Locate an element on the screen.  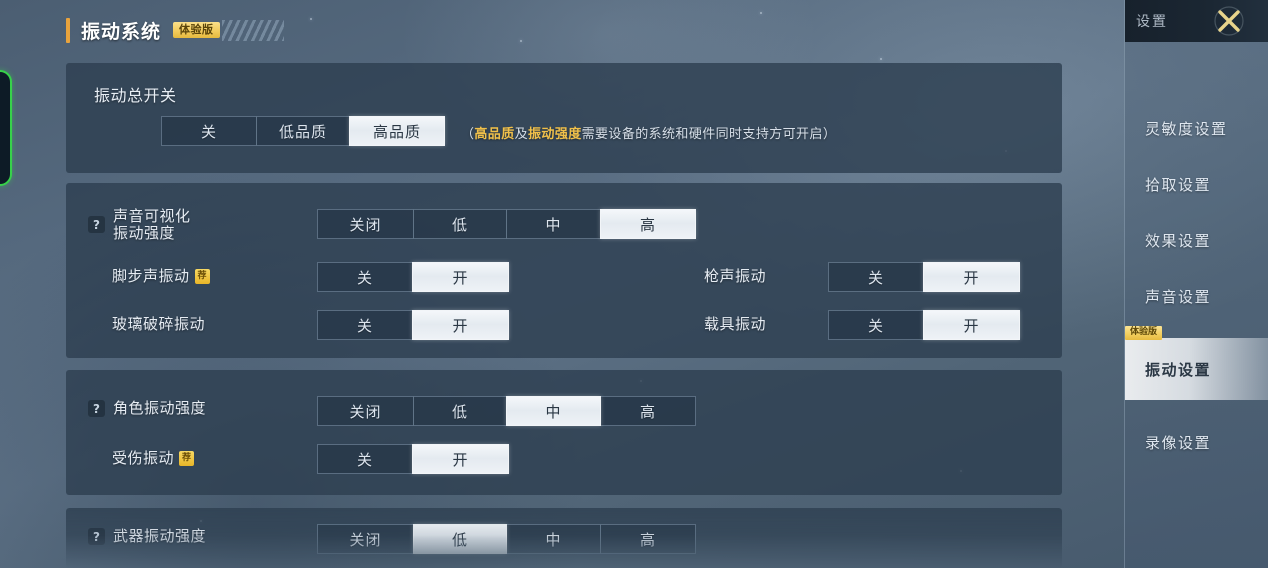
vehicle-vibration-toggle: 关 开 is located at coordinates (924, 325).